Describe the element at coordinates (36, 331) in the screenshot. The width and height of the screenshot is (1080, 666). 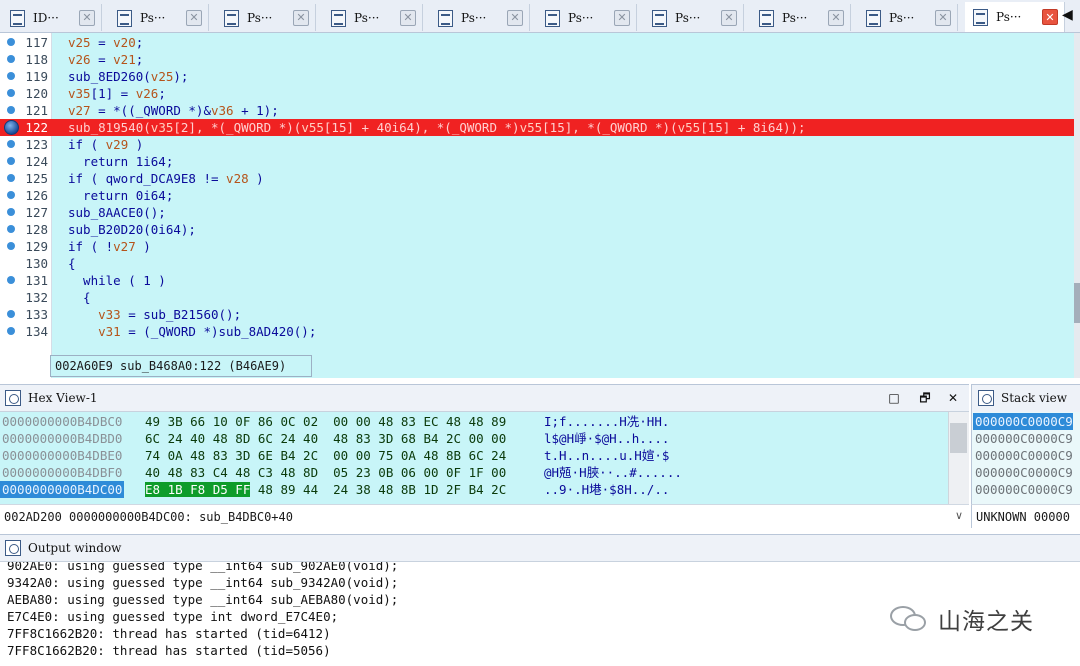
I see `line-number: 134` at that location.